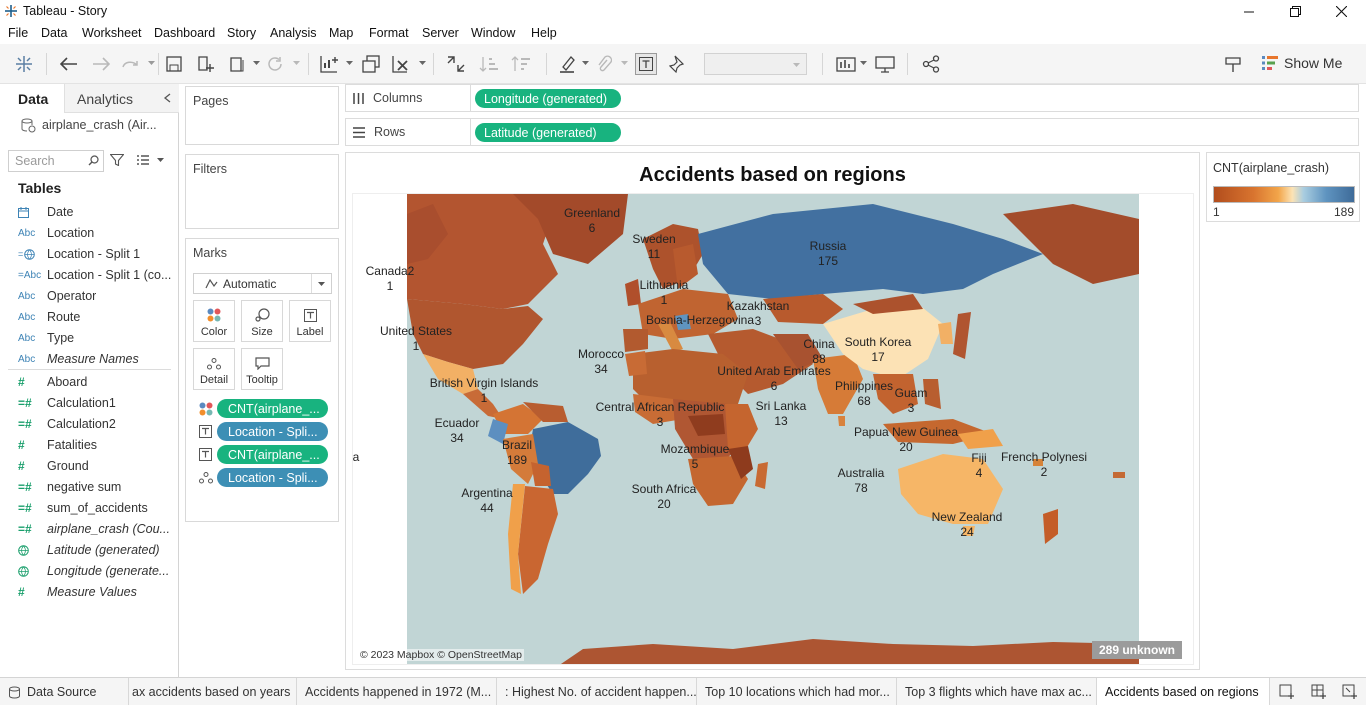  What do you see at coordinates (885, 64) in the screenshot?
I see `presentation-mode-button` at bounding box center [885, 64].